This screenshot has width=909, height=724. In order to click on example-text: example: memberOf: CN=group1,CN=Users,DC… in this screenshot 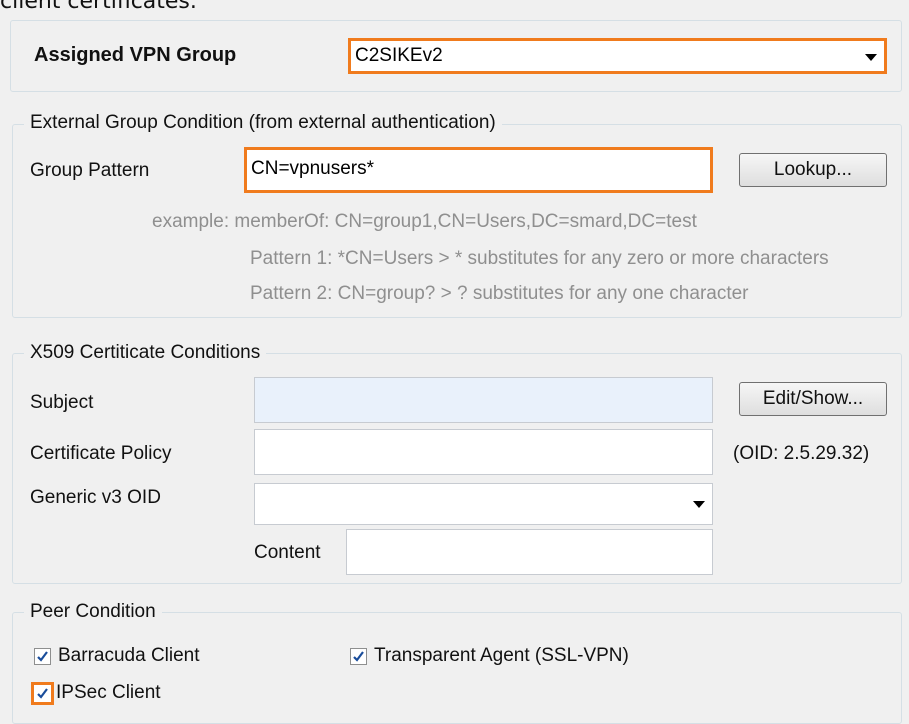, I will do `click(424, 221)`.